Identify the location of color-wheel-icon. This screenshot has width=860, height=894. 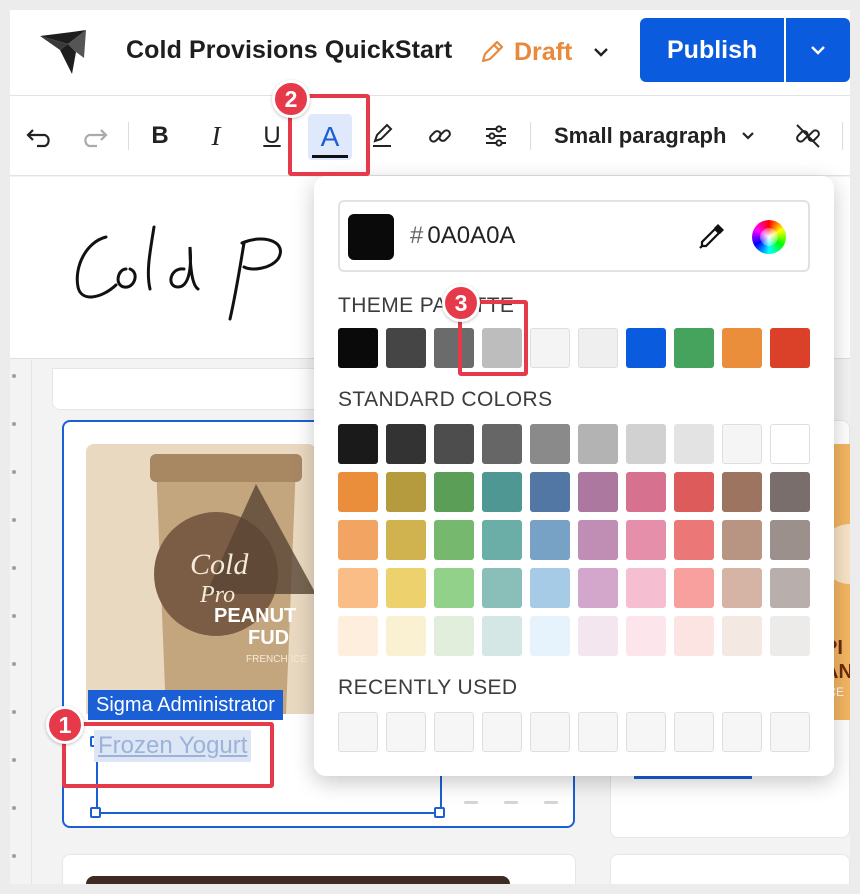
(769, 237).